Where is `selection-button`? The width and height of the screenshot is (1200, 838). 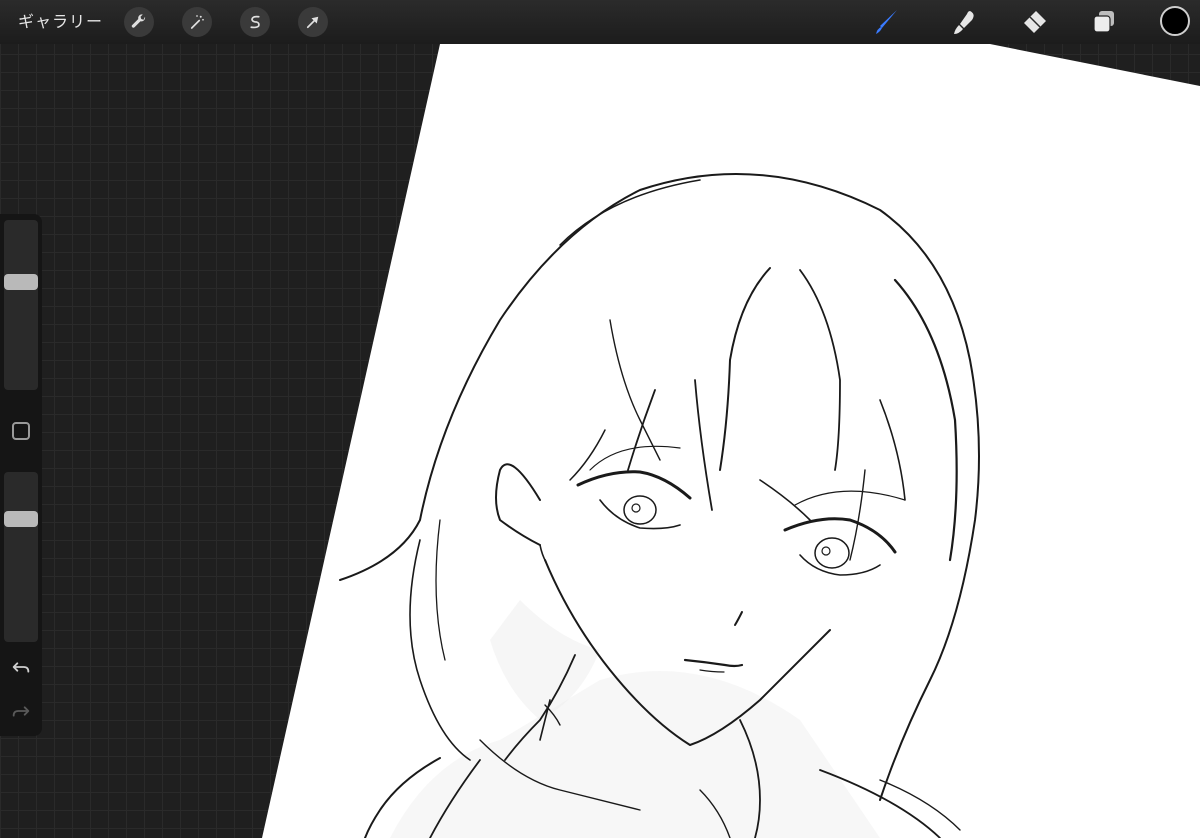
selection-button is located at coordinates (255, 22).